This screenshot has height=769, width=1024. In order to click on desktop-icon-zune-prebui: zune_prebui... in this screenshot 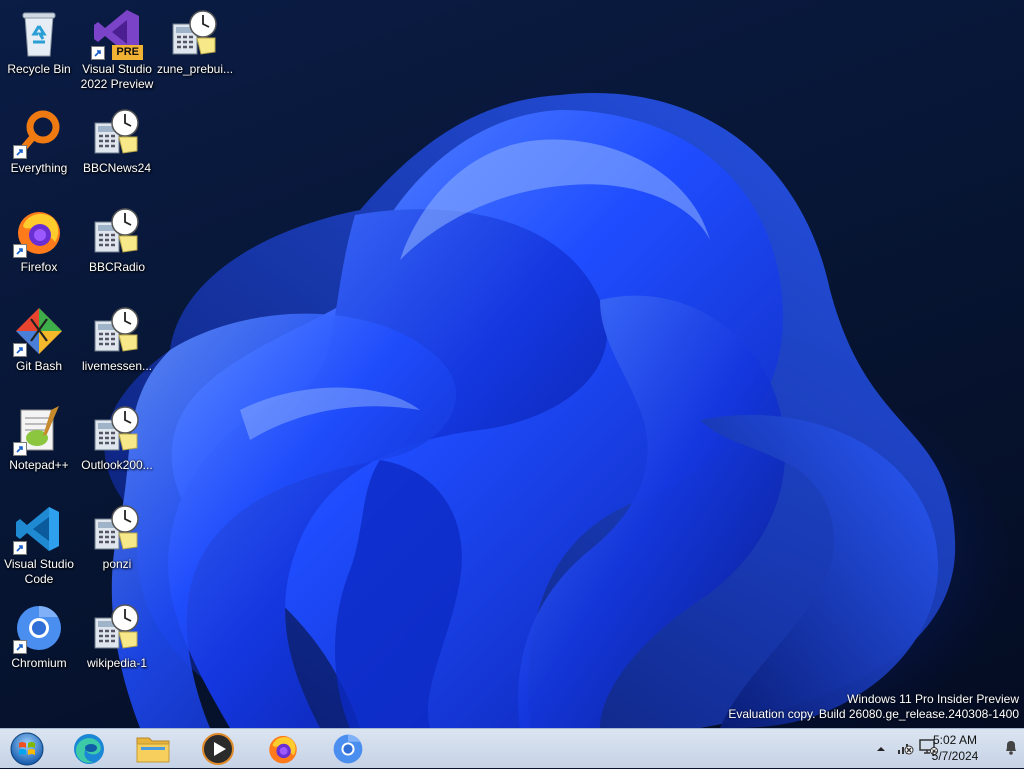, I will do `click(195, 50)`.